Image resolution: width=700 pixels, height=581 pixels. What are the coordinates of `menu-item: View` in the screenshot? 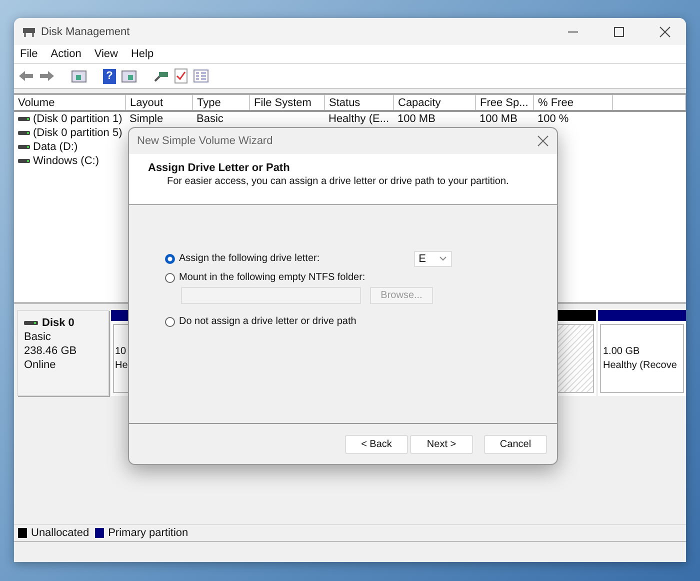 It's located at (106, 54).